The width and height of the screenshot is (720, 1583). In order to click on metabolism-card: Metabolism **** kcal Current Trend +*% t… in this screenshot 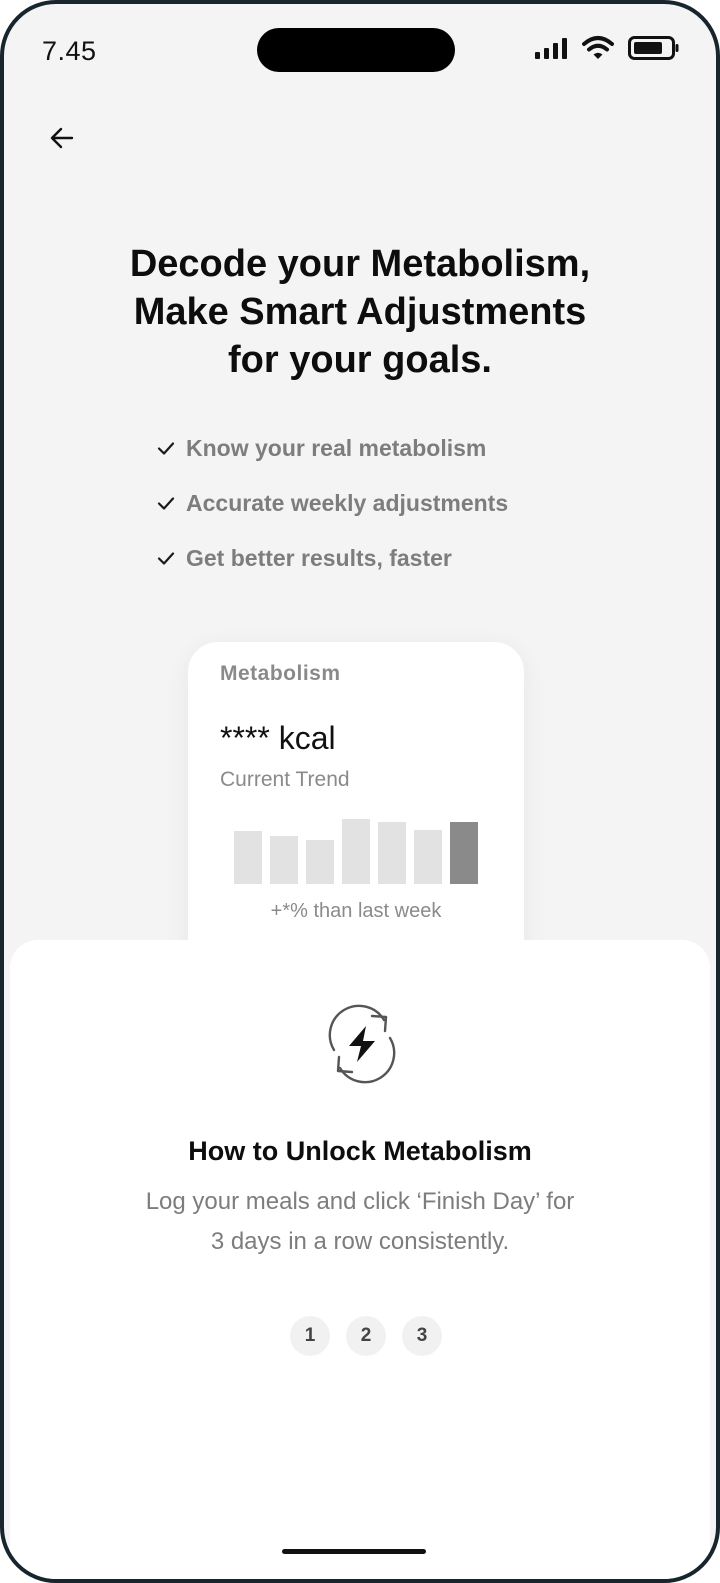, I will do `click(356, 812)`.